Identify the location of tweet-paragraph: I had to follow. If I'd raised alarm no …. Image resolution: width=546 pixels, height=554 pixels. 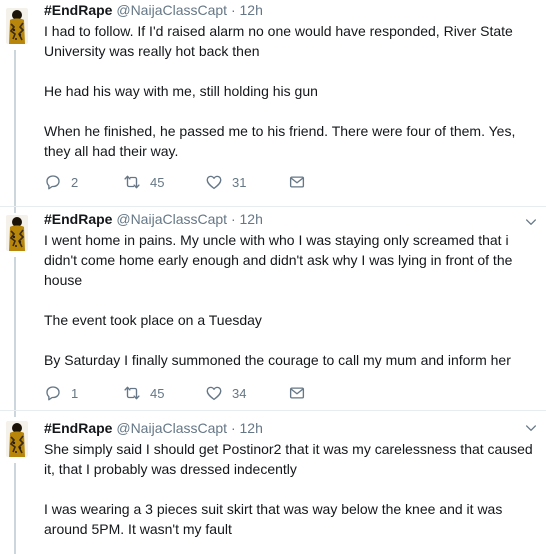
(278, 41).